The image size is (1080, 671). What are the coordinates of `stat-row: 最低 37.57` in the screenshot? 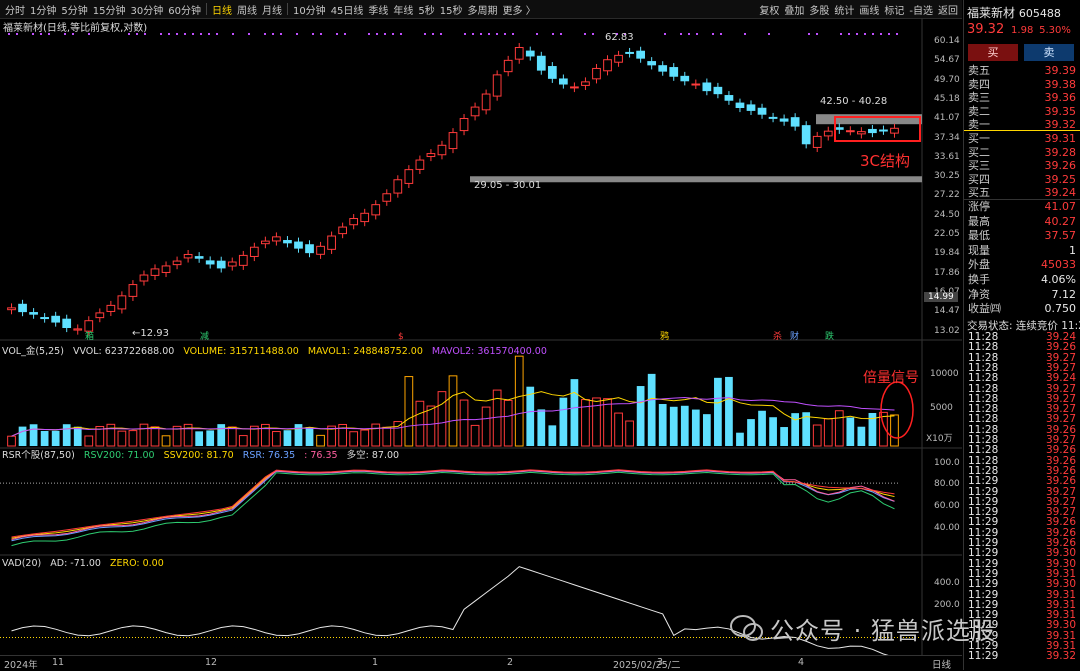 It's located at (1022, 235).